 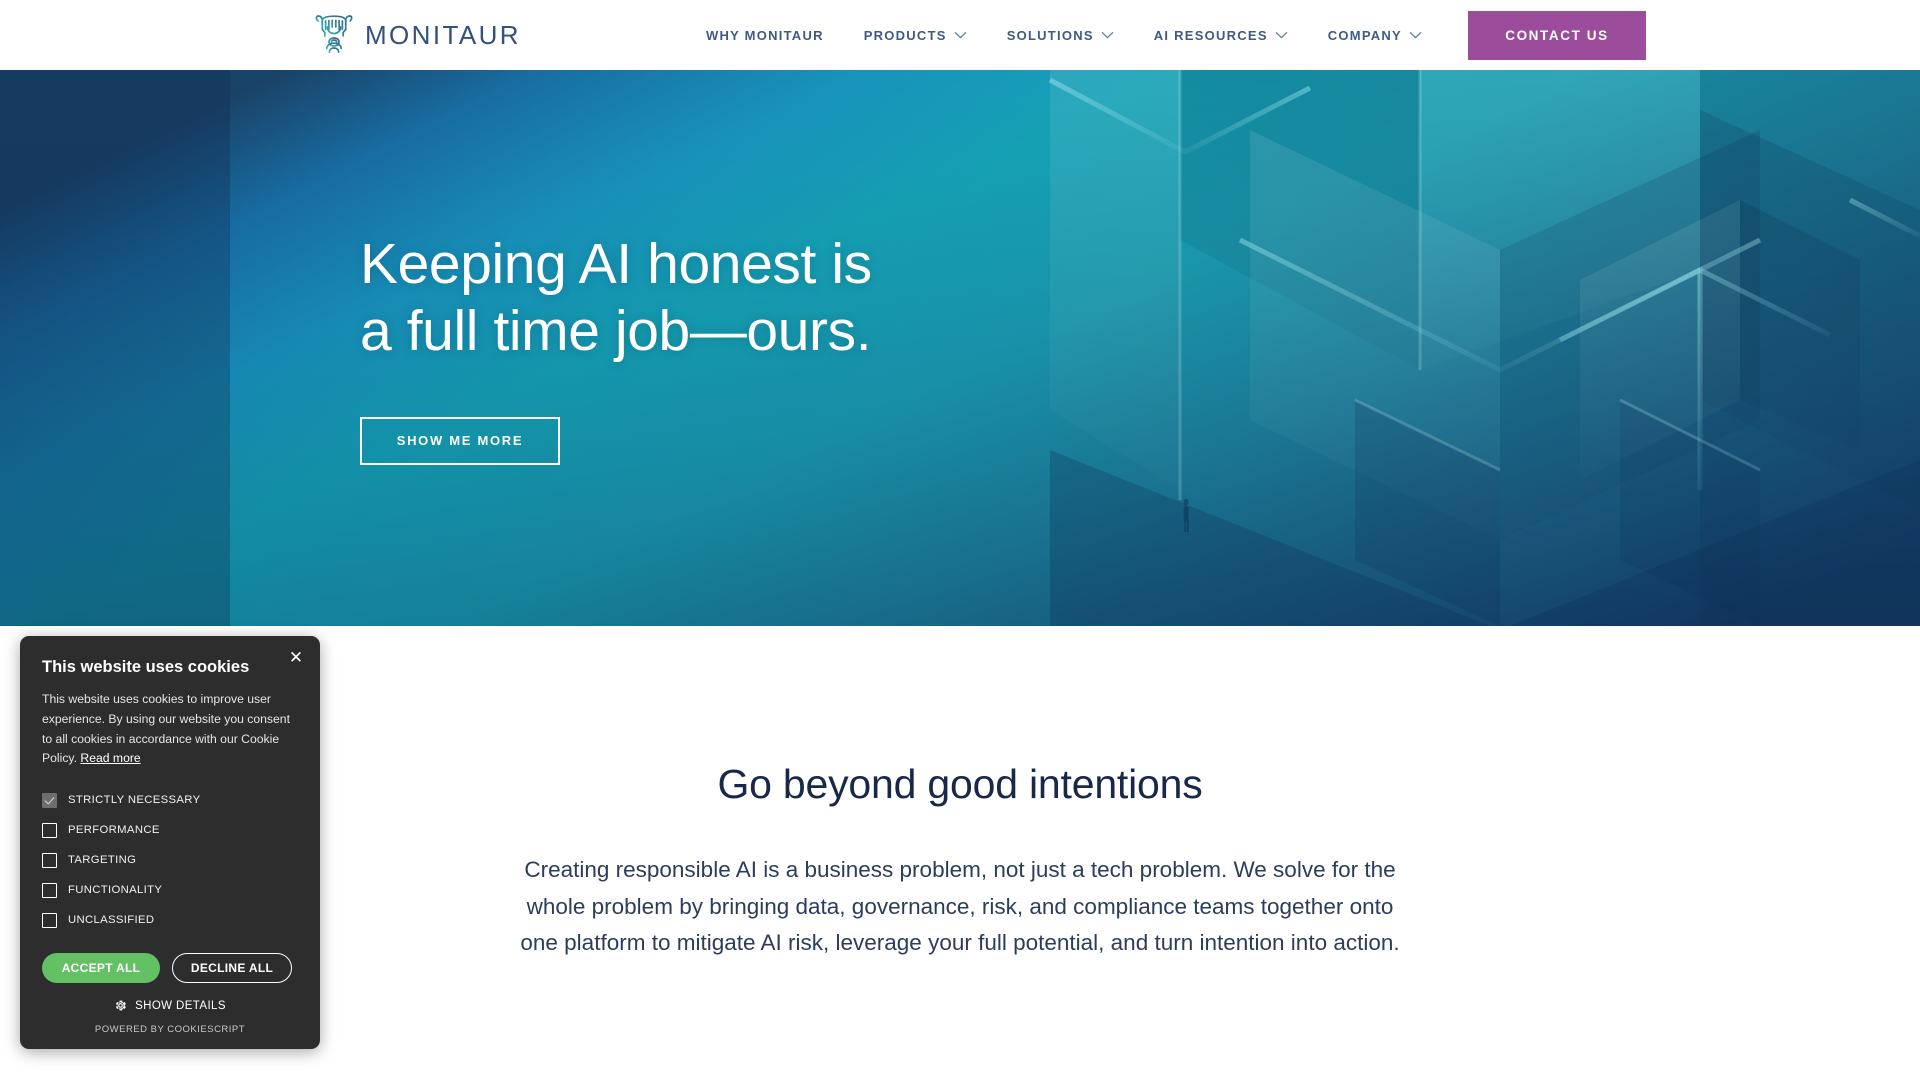 I want to click on hero-title-line-1: Keeping AI honest is, so click(x=616, y=264).